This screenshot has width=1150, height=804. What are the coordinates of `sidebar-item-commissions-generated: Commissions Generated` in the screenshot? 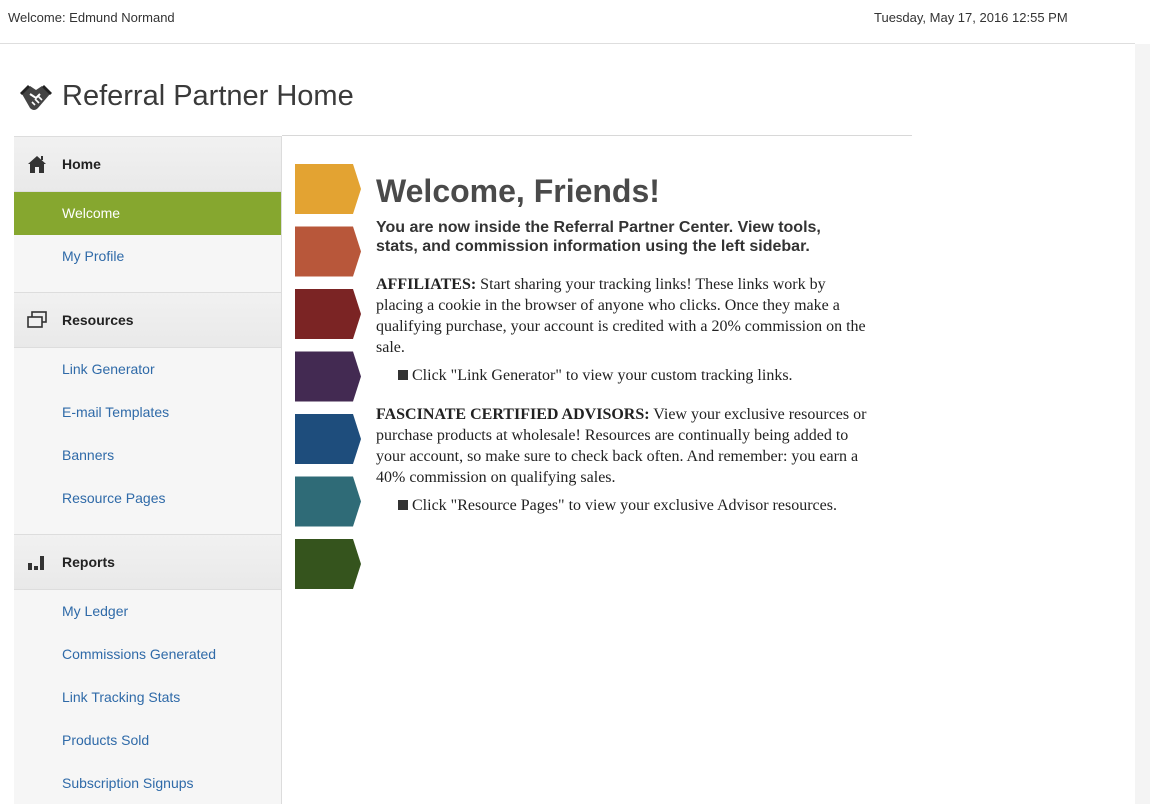 It's located at (147, 654).